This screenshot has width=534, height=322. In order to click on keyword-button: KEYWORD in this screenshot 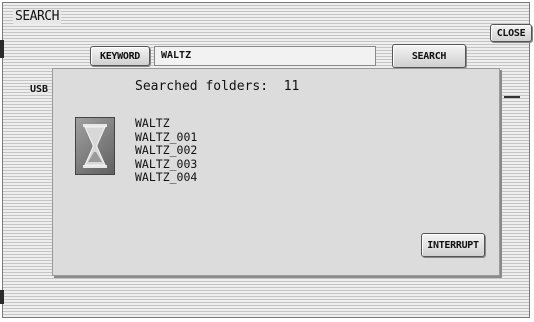, I will do `click(120, 56)`.